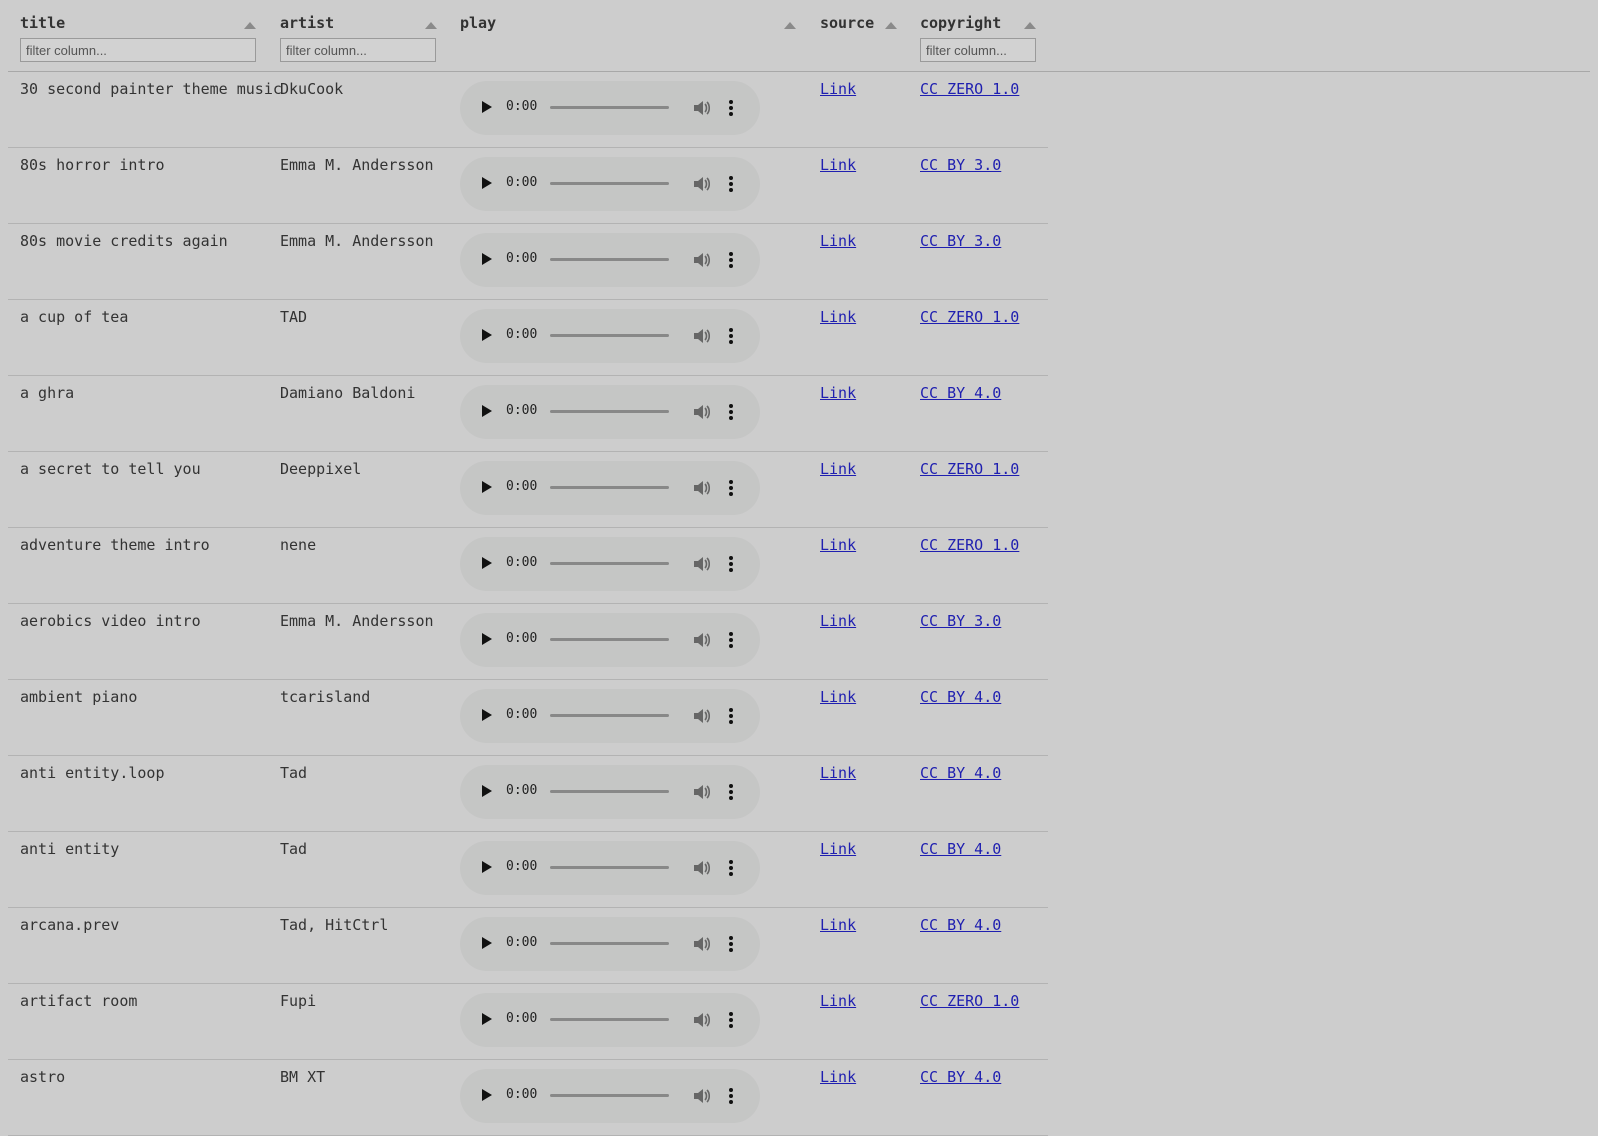 The image size is (1598, 1136). Describe the element at coordinates (847, 23) in the screenshot. I see `column-source-label: source` at that location.